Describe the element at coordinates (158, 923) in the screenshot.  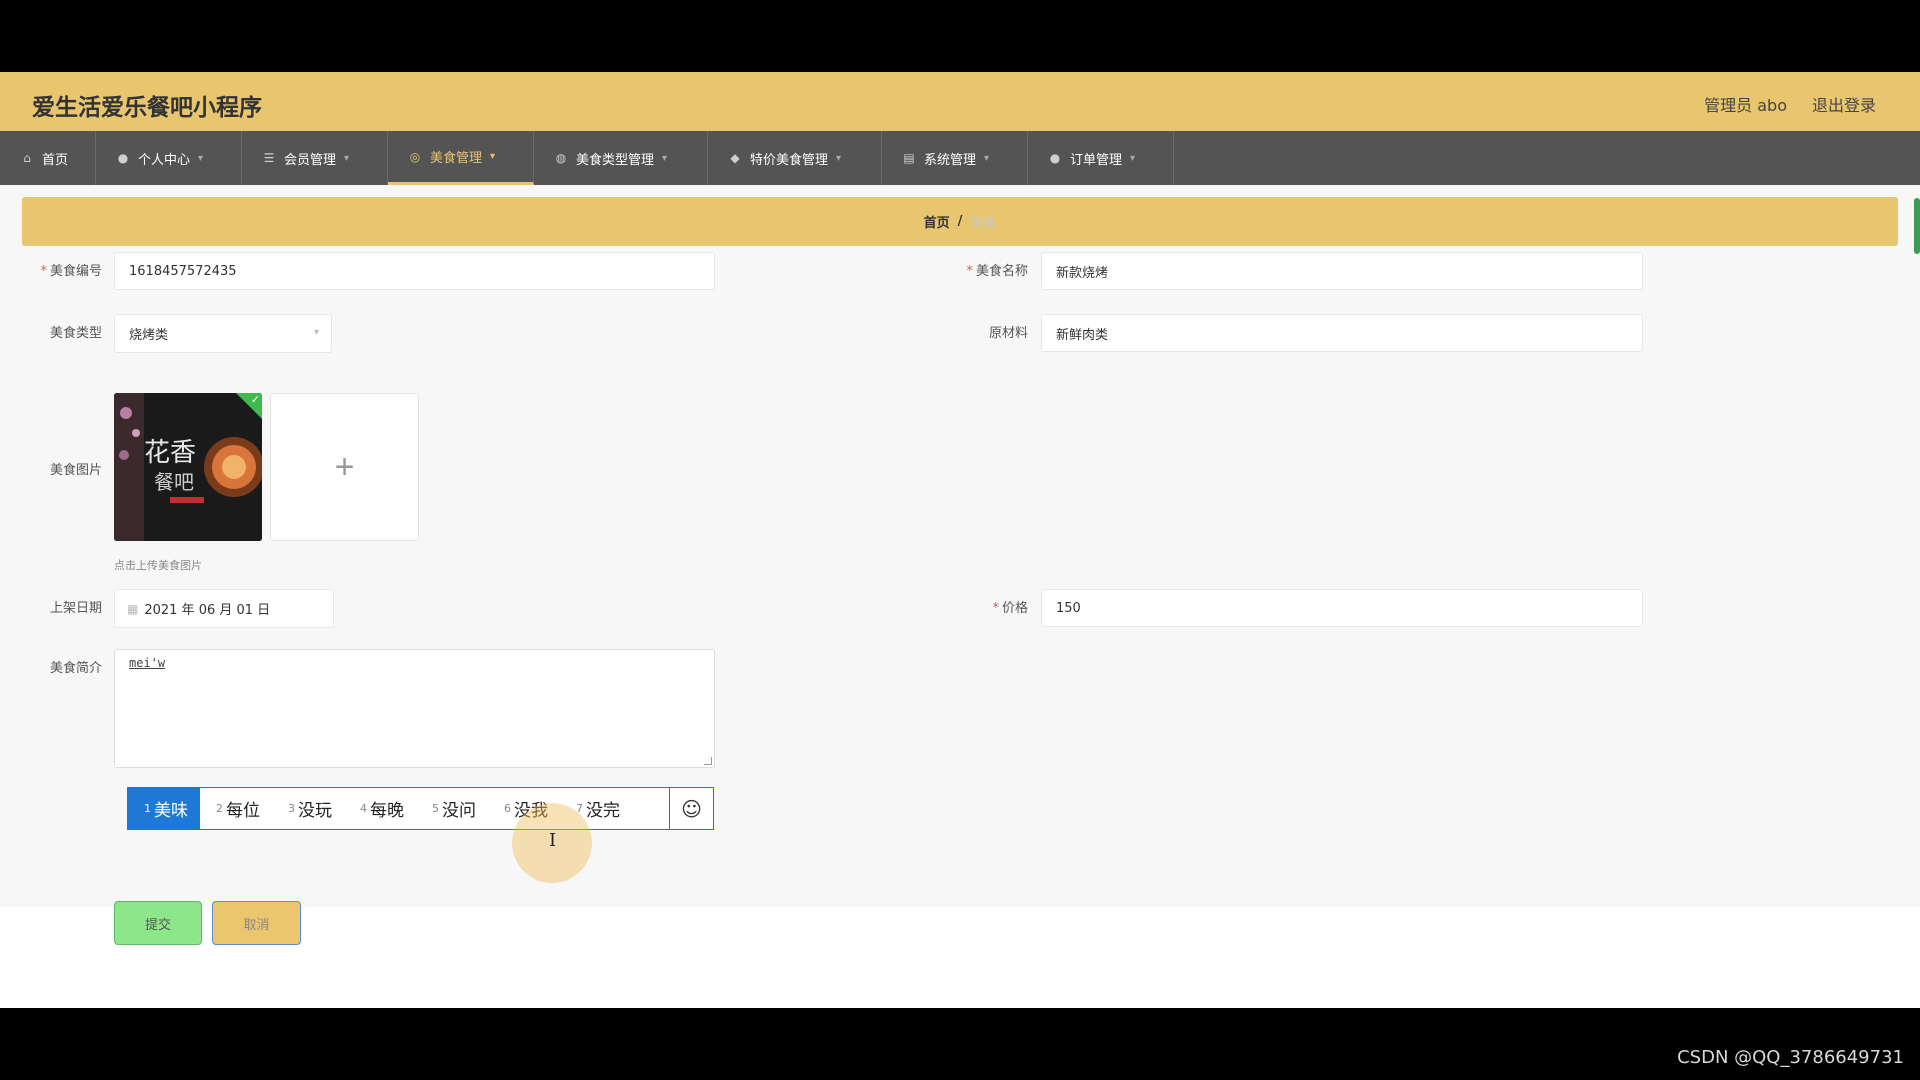
I see `submit-button: 提交` at that location.